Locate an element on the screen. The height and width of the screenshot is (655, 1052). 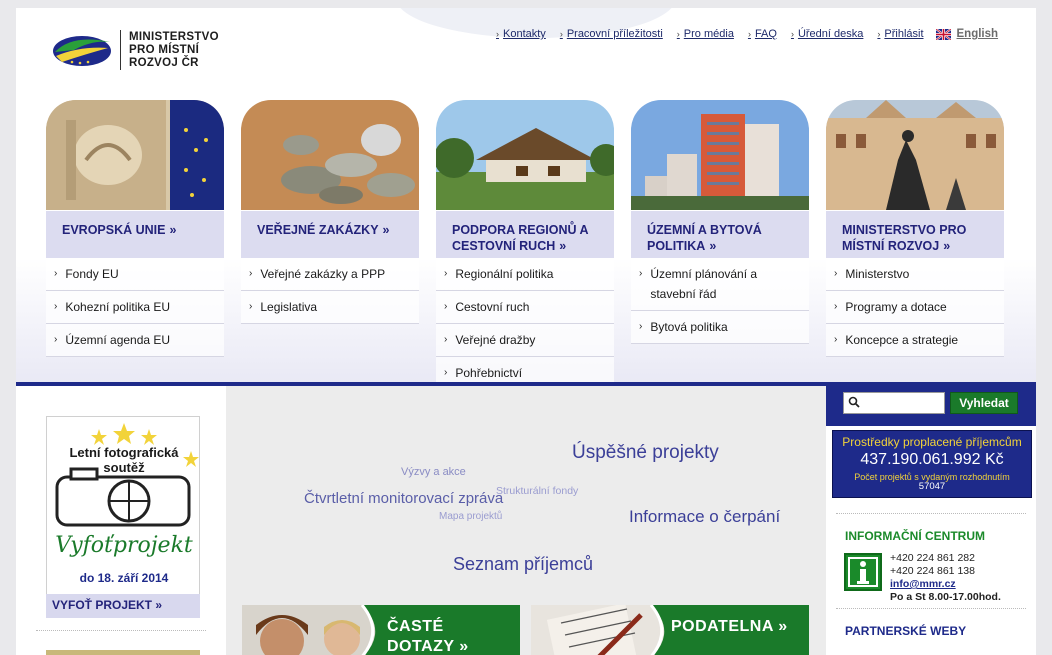
village-houses-photo is located at coordinates (525, 155).